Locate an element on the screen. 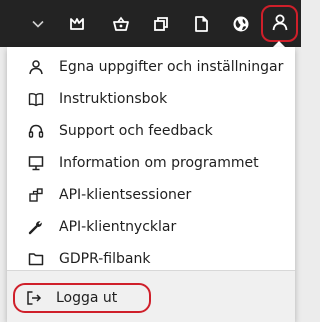 This screenshot has width=320, height=322. user-menu-button is located at coordinates (279, 23).